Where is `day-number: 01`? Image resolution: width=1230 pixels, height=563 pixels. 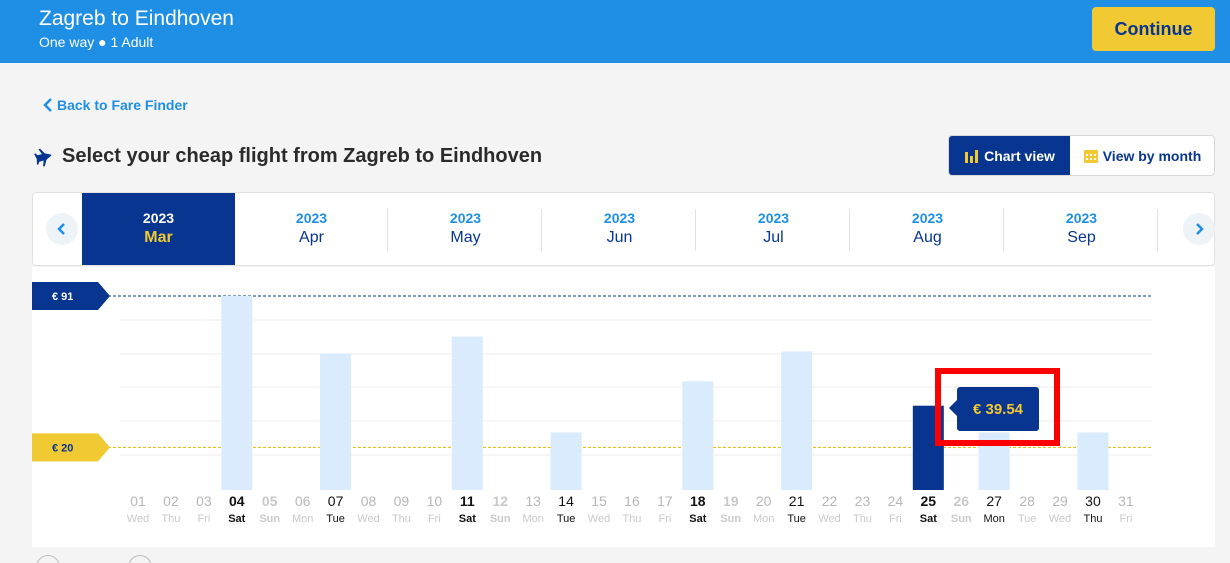
day-number: 01 is located at coordinates (138, 501).